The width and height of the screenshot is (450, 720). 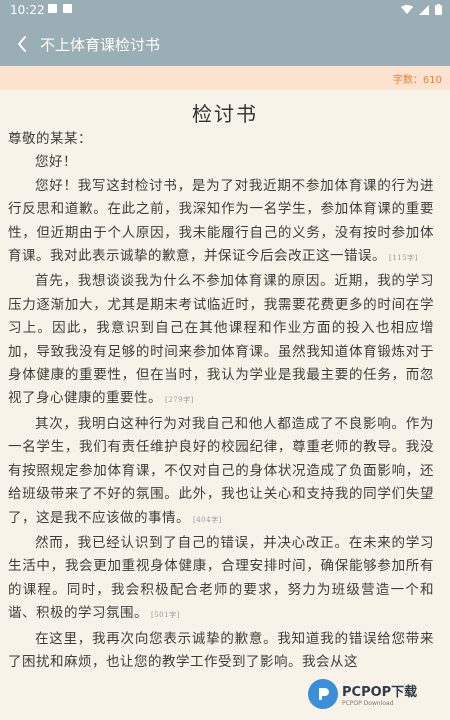 I want to click on status-bar: 10:22, so click(x=225, y=11).